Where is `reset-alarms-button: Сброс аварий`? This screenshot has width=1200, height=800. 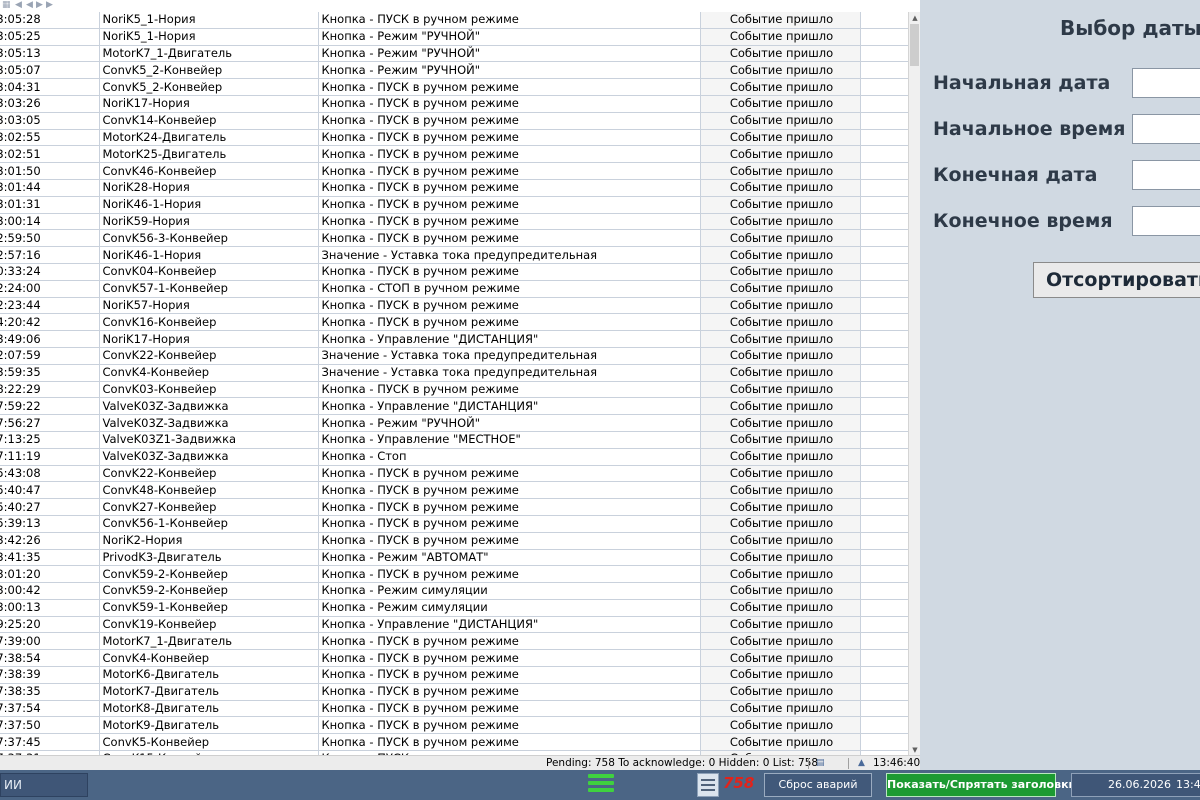 reset-alarms-button: Сброс аварий is located at coordinates (818, 785).